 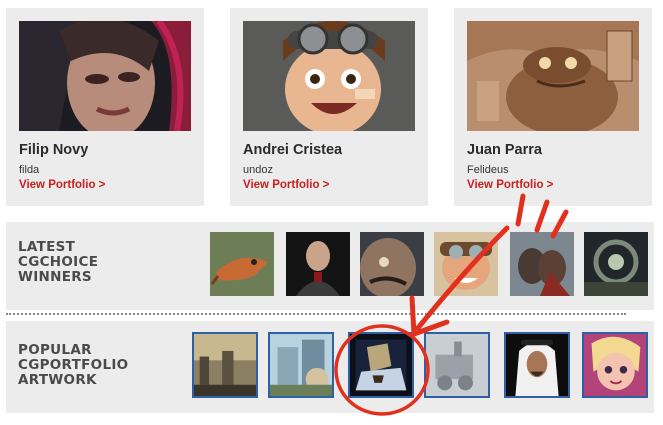 I want to click on character-image, so click(x=329, y=76).